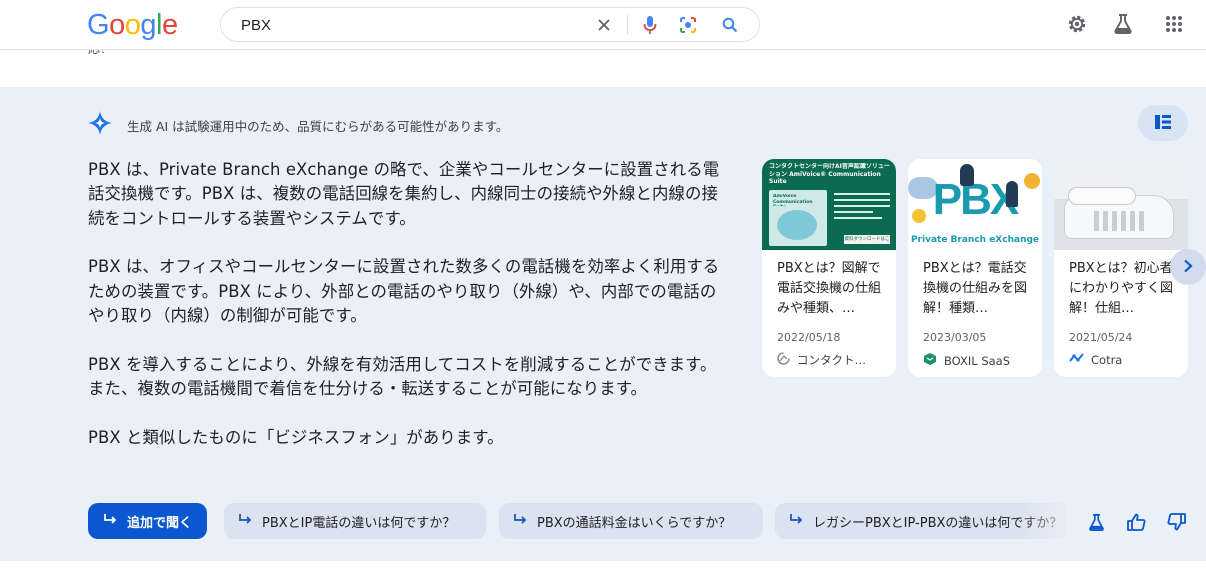 This screenshot has height=581, width=1206. I want to click on cotra-logo-icon, so click(1076, 359).